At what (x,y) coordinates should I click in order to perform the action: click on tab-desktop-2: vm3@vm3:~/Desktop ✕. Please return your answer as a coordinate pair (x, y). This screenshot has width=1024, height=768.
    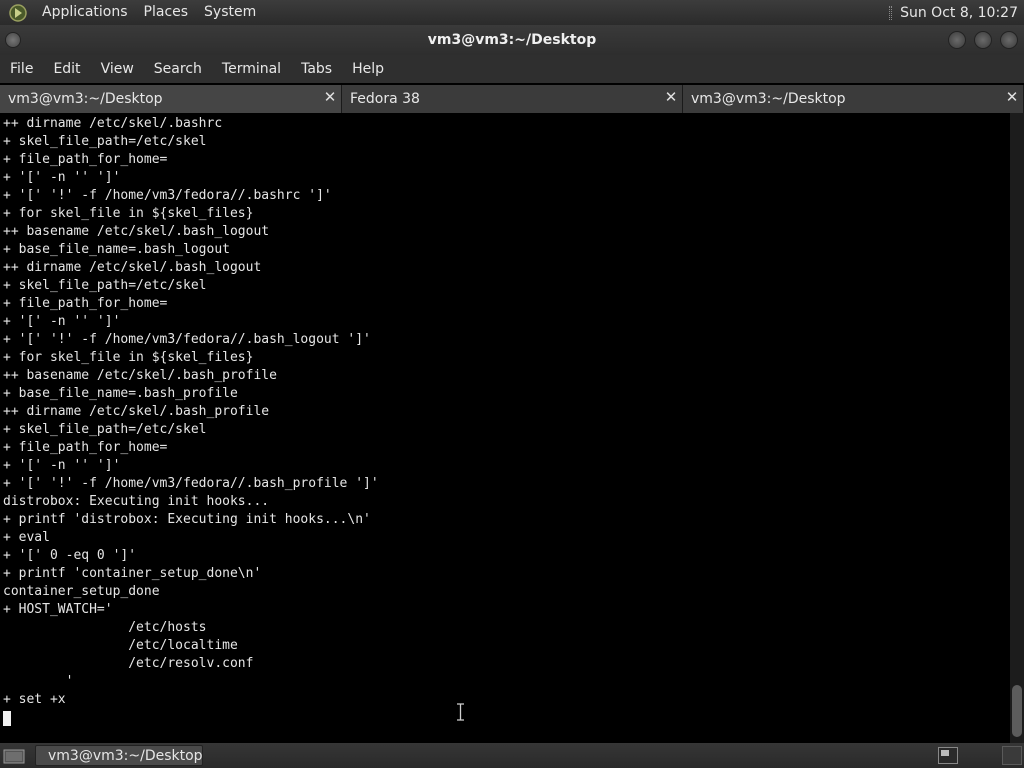
    Looking at the image, I should click on (853, 99).